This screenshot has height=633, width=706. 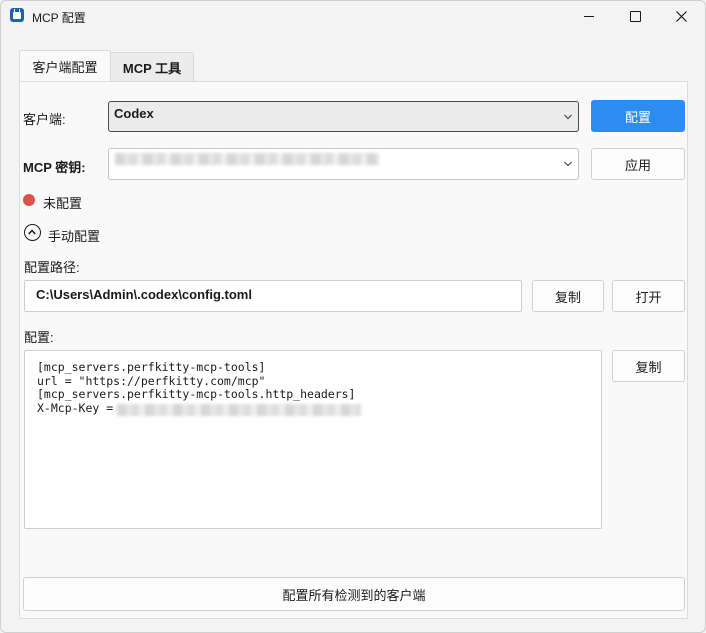 What do you see at coordinates (354, 594) in the screenshot?
I see `configure-all-button: 配置所有检测到的客户端` at bounding box center [354, 594].